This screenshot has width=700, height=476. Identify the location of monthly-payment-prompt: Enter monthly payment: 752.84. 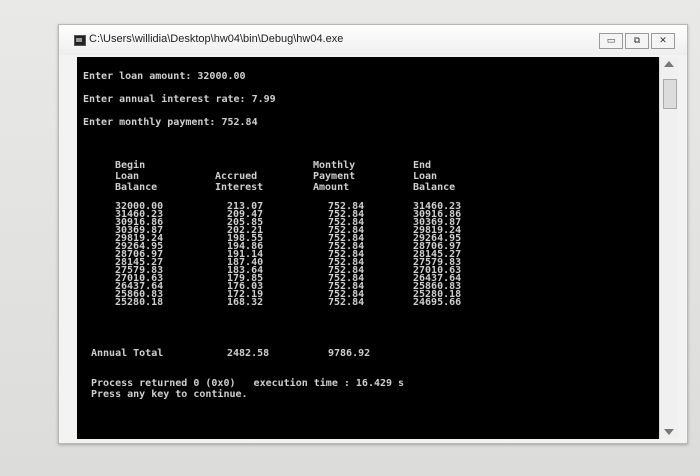
(170, 122).